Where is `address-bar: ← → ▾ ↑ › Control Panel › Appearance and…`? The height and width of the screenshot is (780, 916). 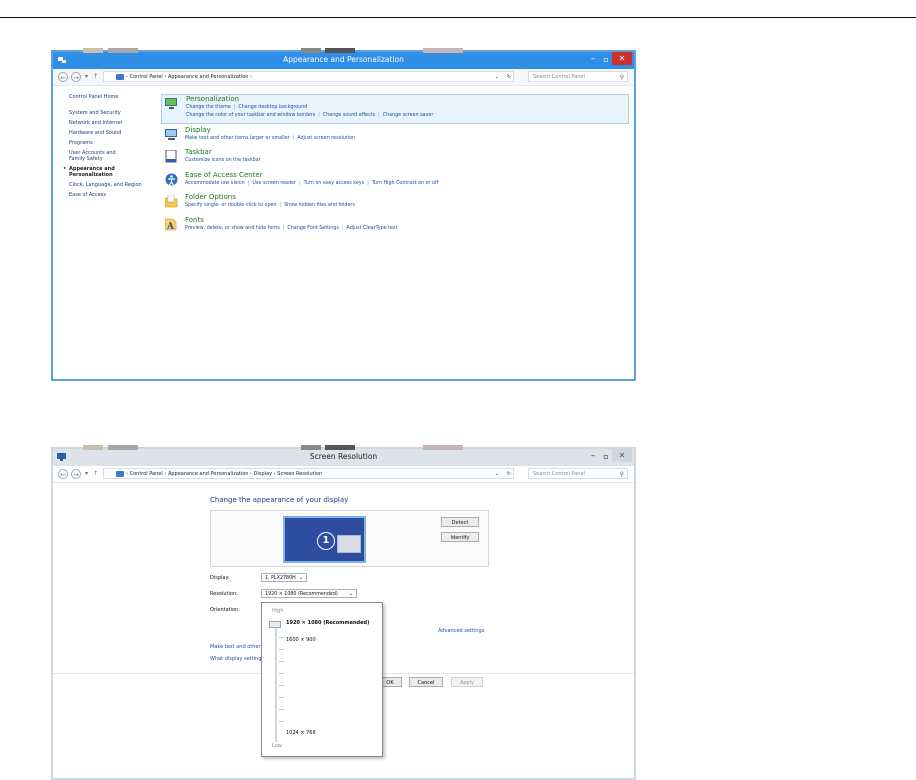
address-bar: ← → ▾ ↑ › Control Panel › Appearance and… is located at coordinates (343, 474).